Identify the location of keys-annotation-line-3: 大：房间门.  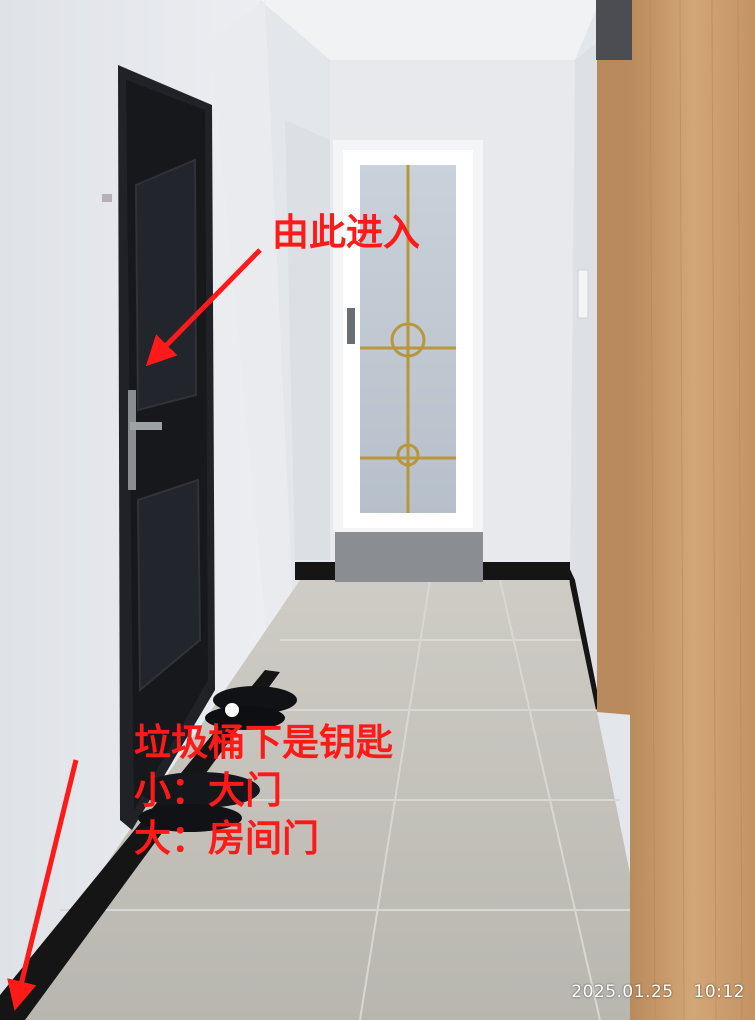
(226, 838).